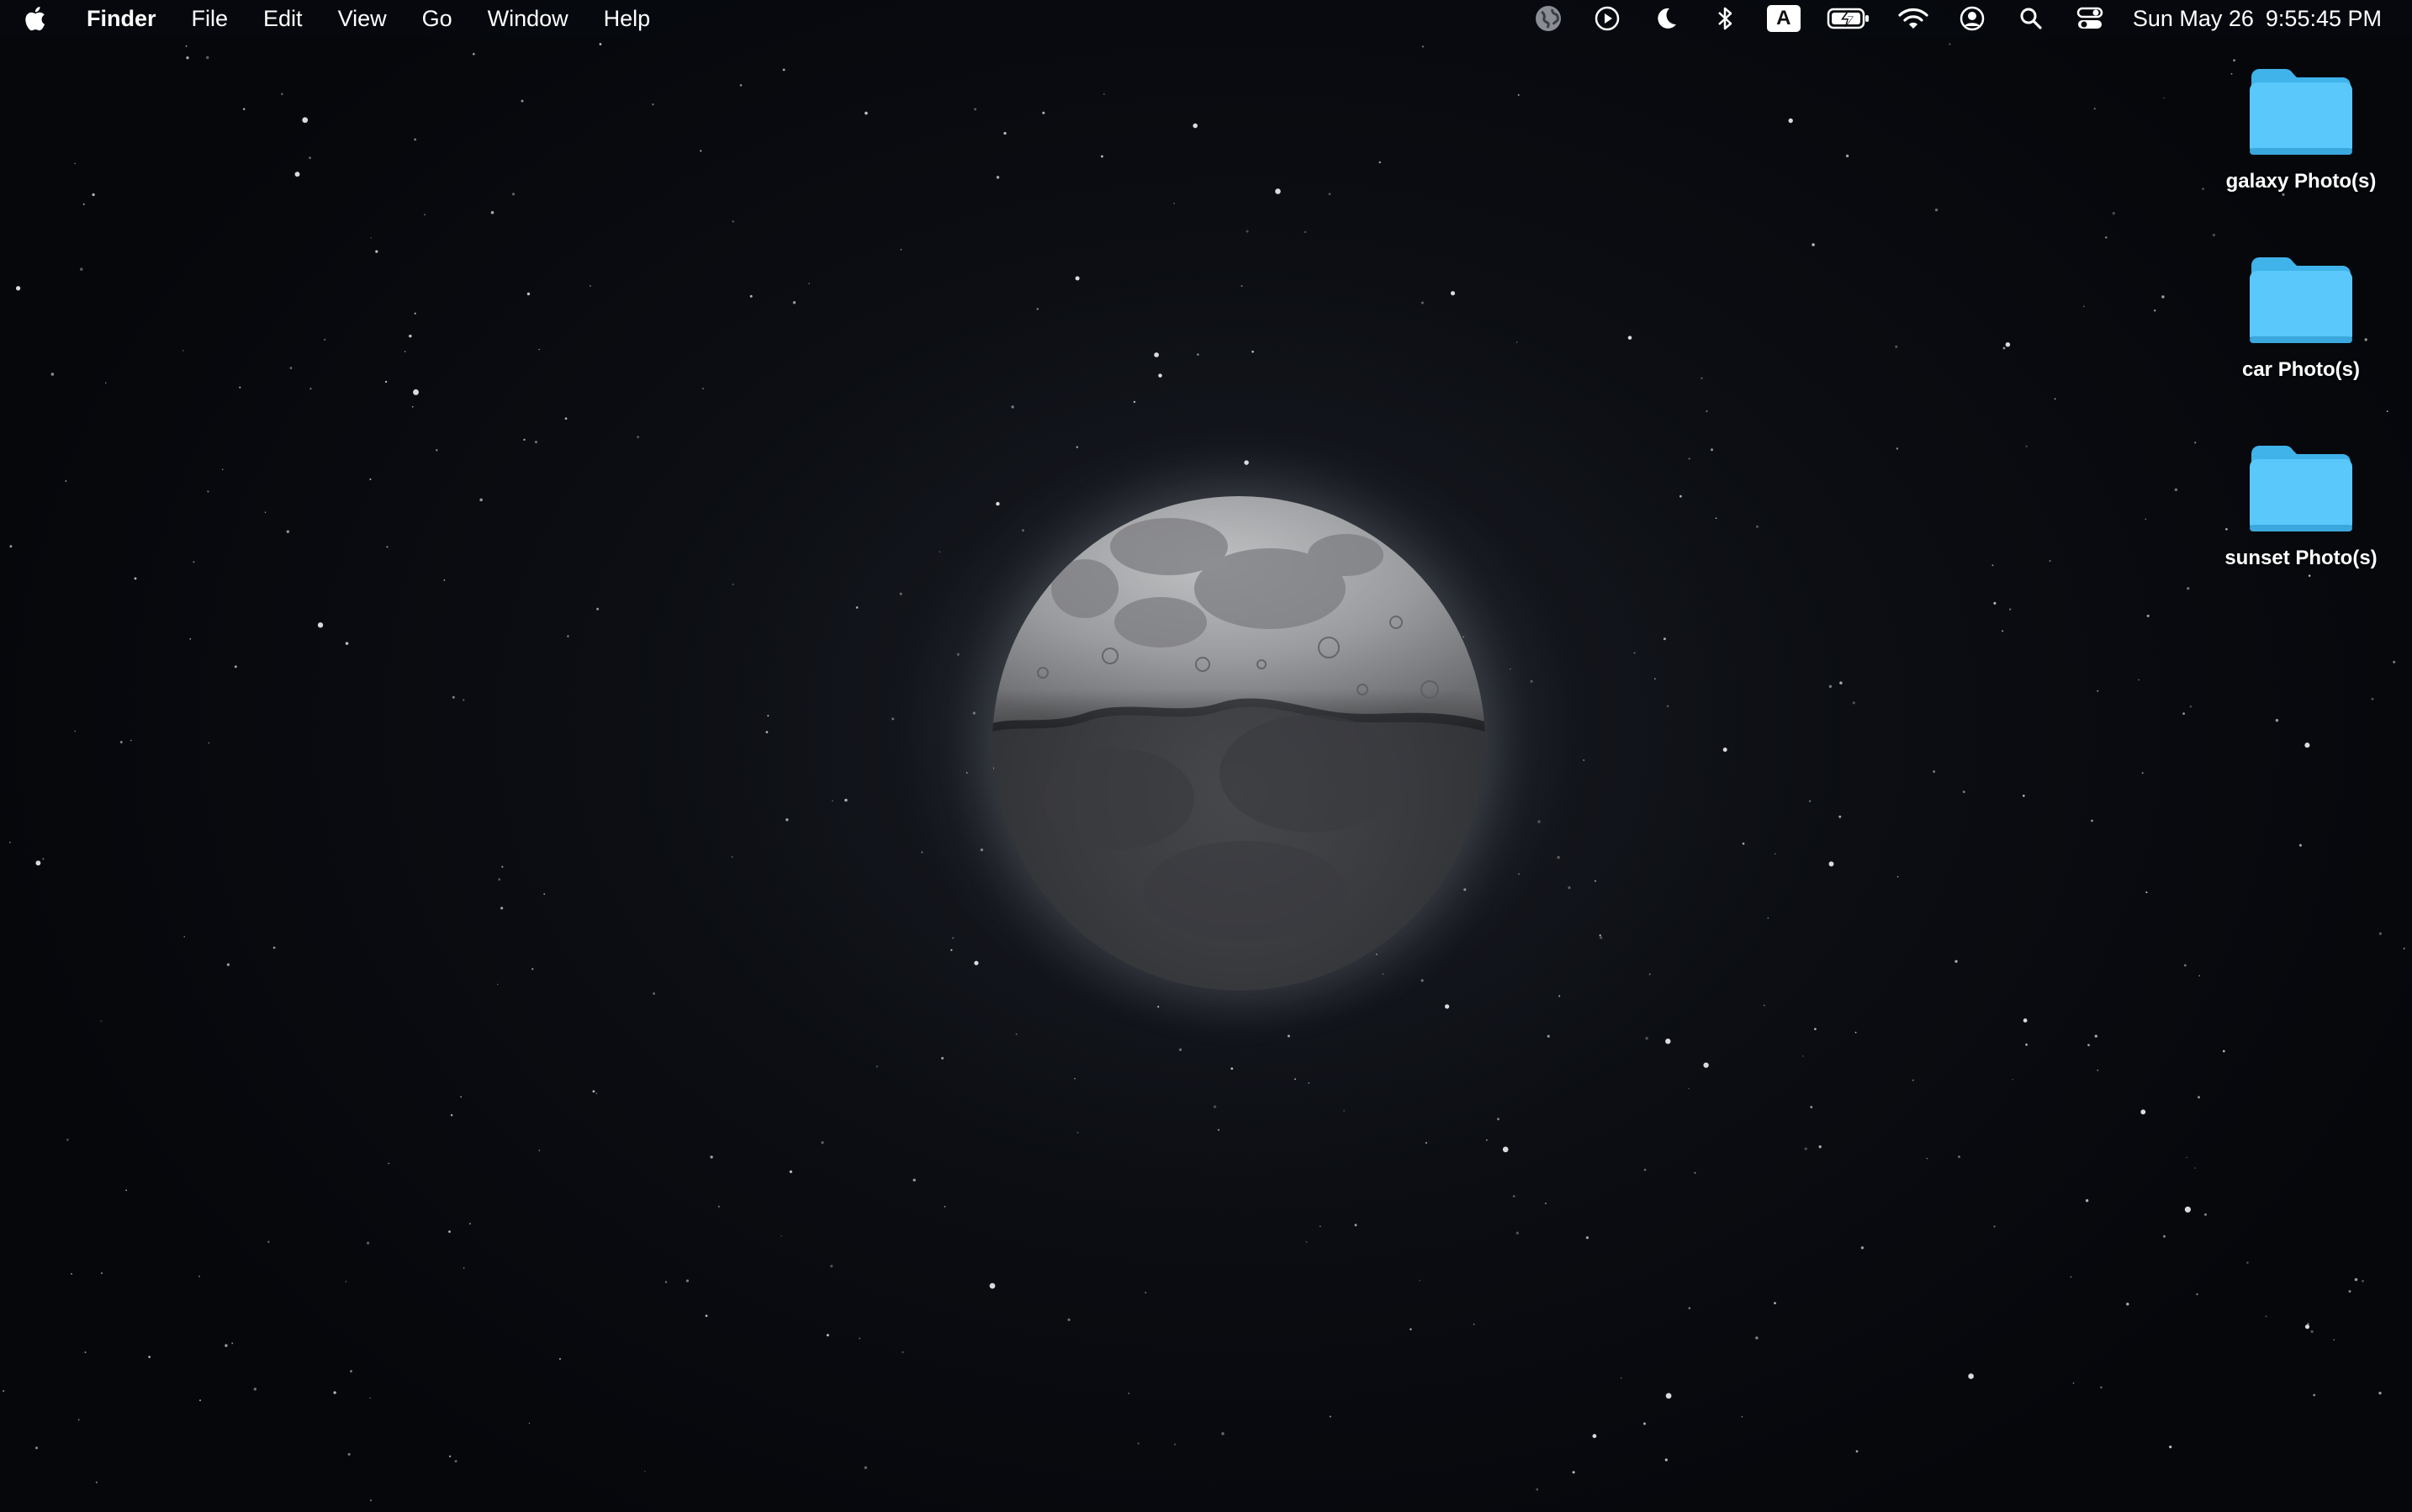 The image size is (2412, 1512). What do you see at coordinates (1913, 18) in the screenshot?
I see `wifi-icon` at bounding box center [1913, 18].